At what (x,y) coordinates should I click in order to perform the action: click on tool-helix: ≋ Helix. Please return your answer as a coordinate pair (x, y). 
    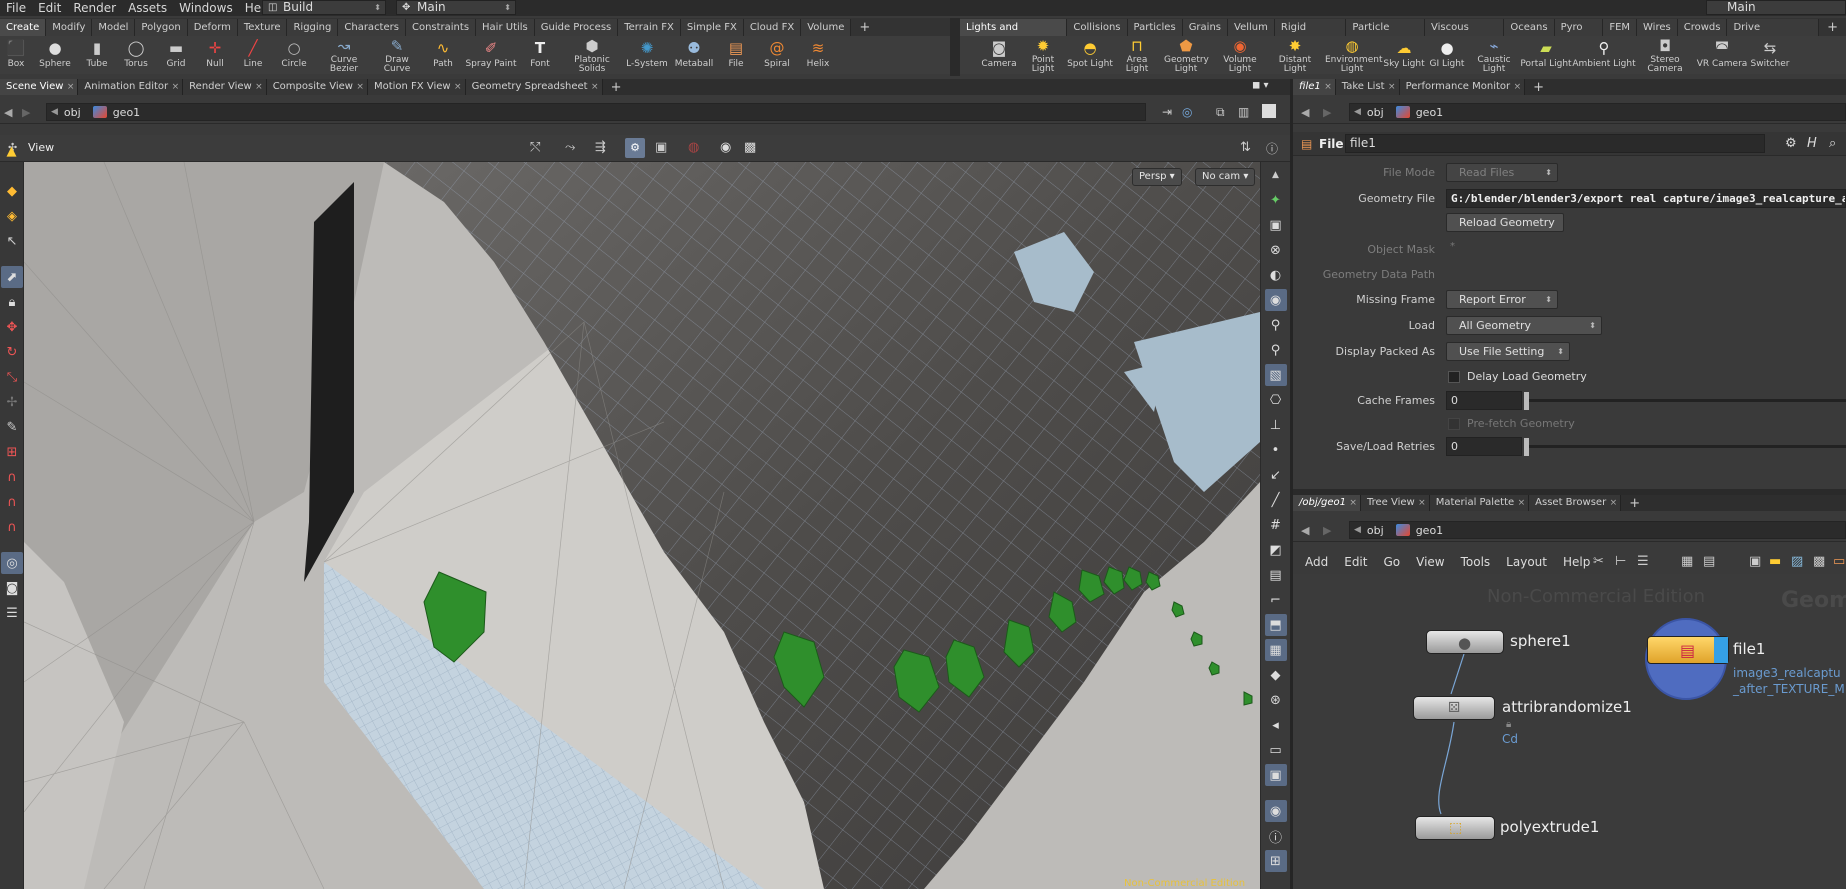
    Looking at the image, I should click on (818, 55).